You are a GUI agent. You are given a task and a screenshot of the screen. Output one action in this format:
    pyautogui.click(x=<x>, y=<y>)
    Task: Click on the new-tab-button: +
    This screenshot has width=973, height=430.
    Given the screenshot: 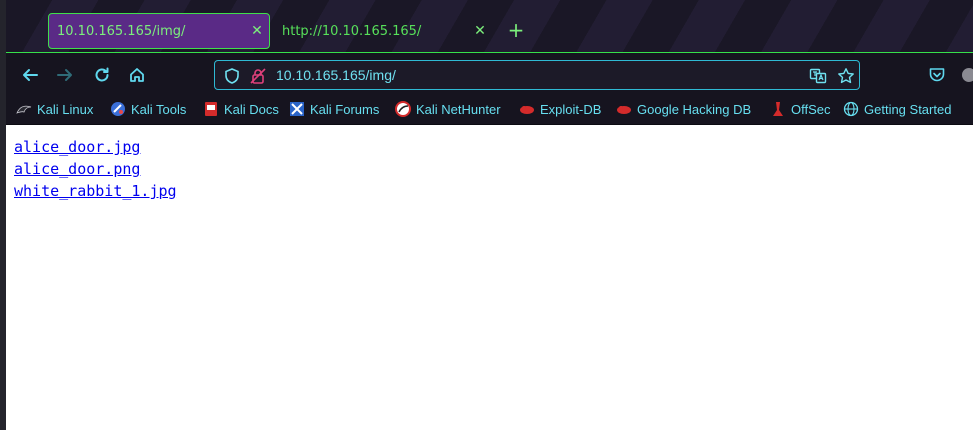 What is the action you would take?
    pyautogui.click(x=516, y=30)
    